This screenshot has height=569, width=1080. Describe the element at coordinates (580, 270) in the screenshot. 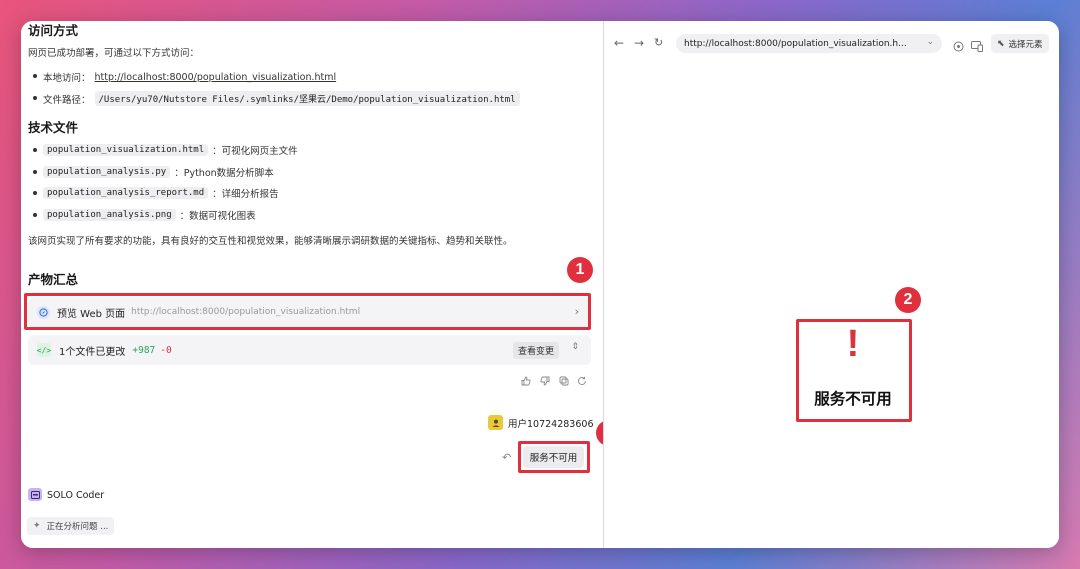

I see `annotation-badge-1: 1` at that location.